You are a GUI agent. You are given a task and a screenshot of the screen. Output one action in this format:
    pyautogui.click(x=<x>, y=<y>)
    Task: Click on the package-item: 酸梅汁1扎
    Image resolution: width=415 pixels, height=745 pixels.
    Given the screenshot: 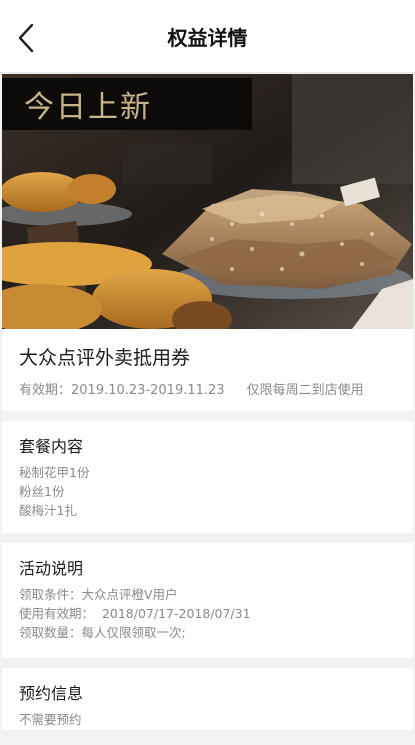 What is the action you would take?
    pyautogui.click(x=48, y=510)
    